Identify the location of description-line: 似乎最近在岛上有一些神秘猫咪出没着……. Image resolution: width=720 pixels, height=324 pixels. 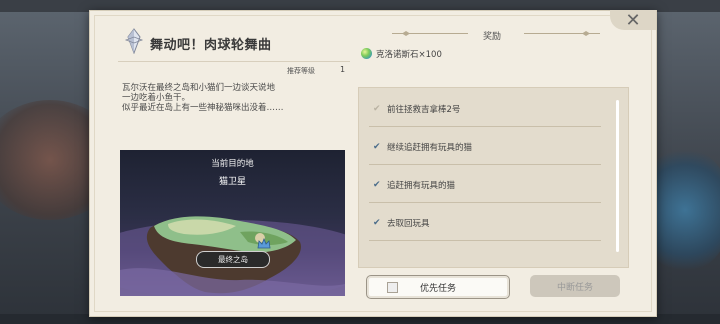
(203, 108).